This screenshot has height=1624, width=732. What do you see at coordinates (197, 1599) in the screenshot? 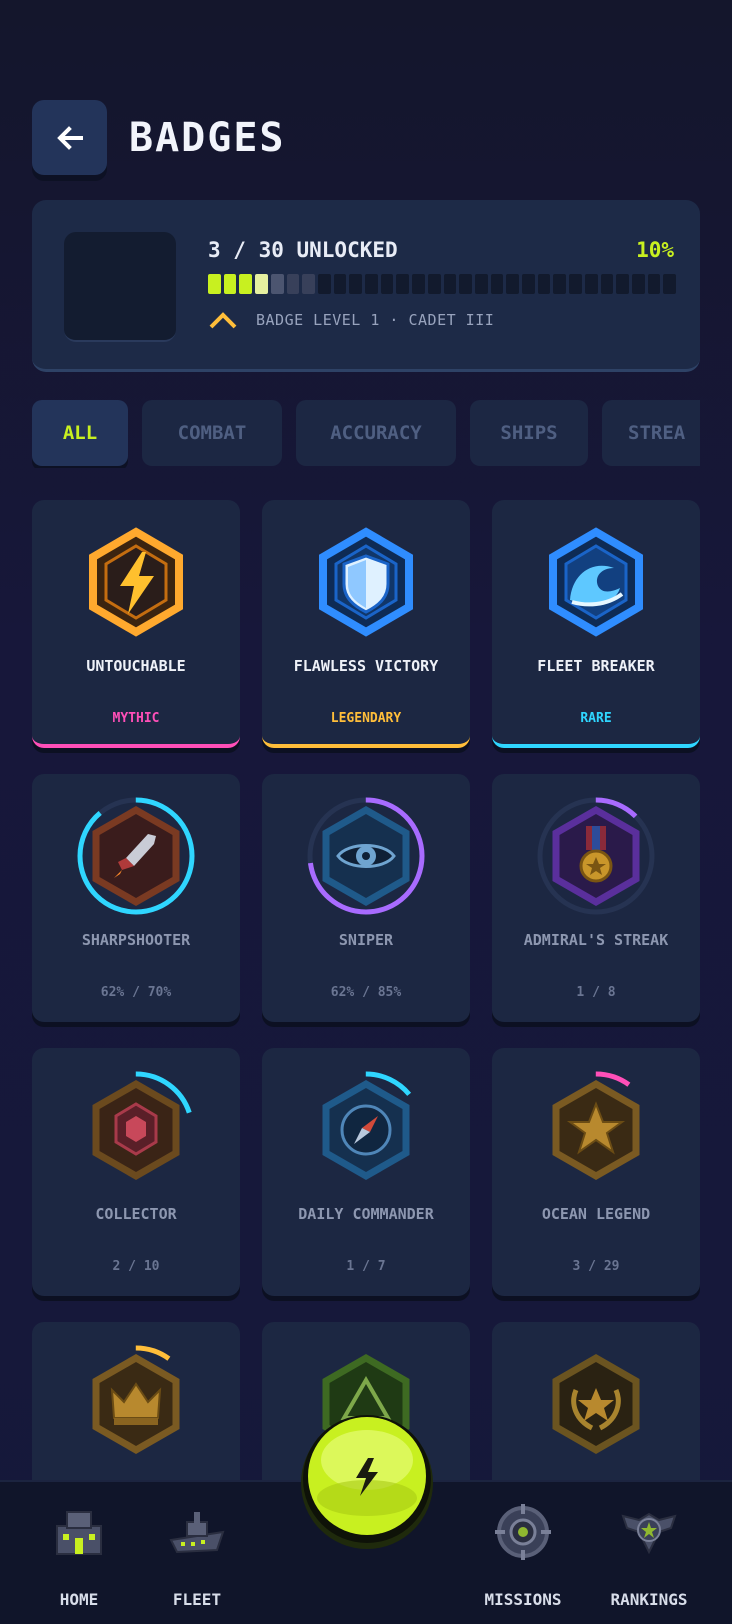
I see `nav-label: FLEET` at bounding box center [197, 1599].